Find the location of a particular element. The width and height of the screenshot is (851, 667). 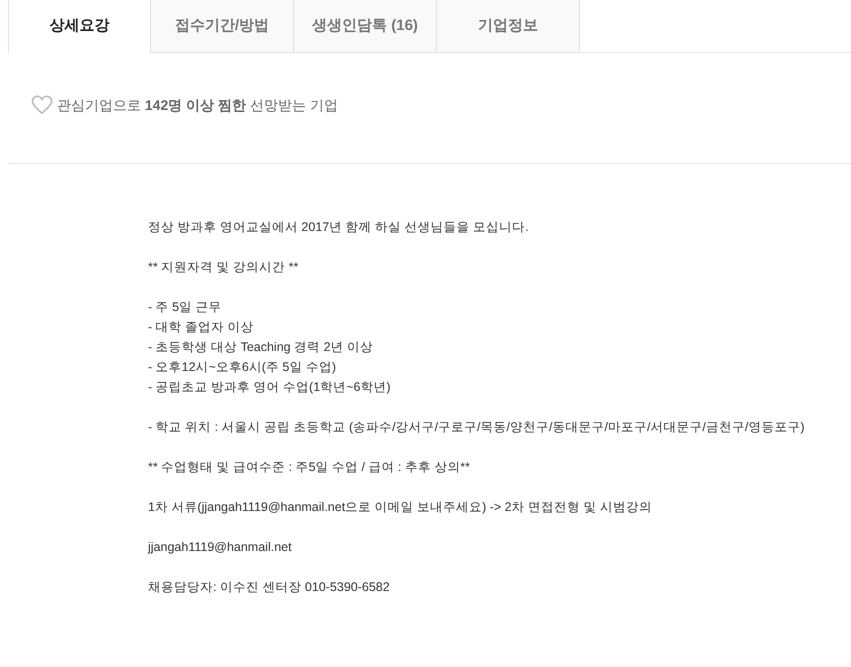

description-line: - 학교 위치 : 서울시 공립 초등학교 (송파수/강서구/구로구/목동/양천구/동대문구/마포구/서대문구/금천구/영등포구) is located at coordinates (477, 427).